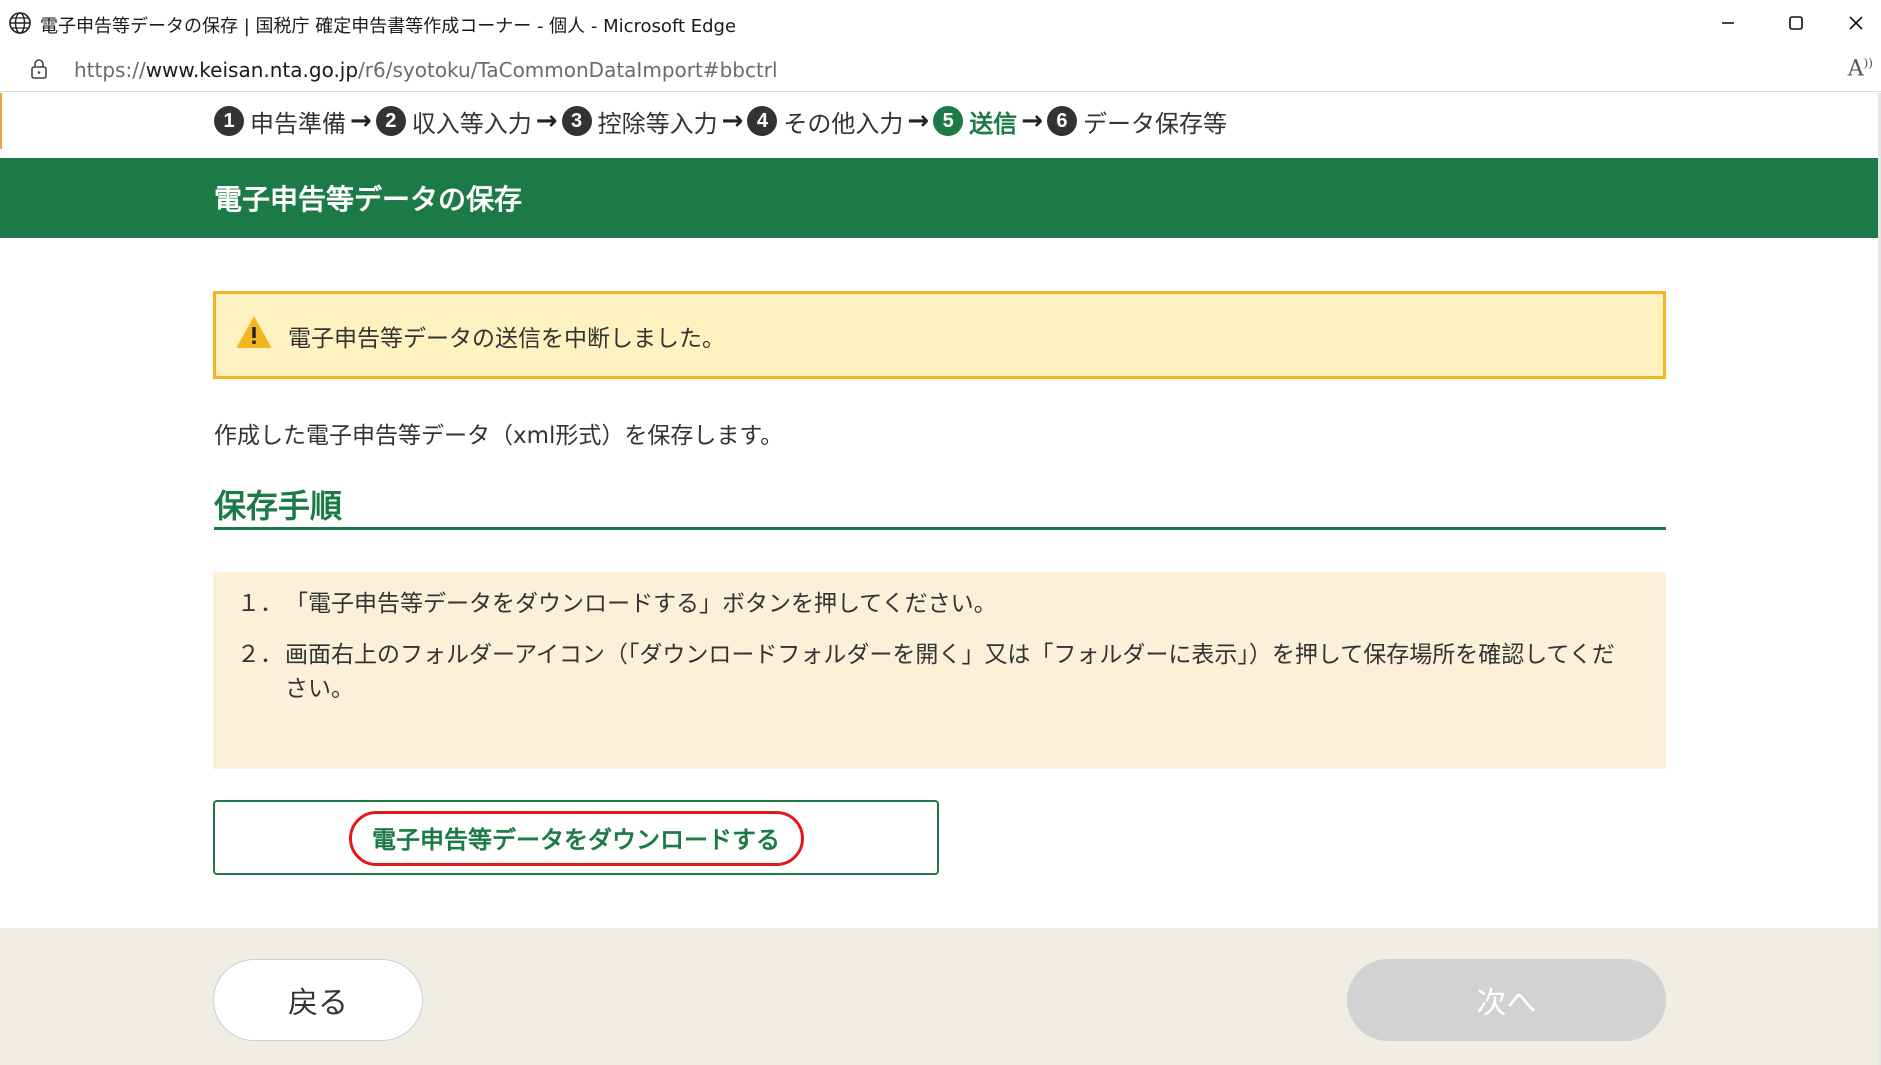 The image size is (1881, 1065). I want to click on step-number: 1, so click(229, 121).